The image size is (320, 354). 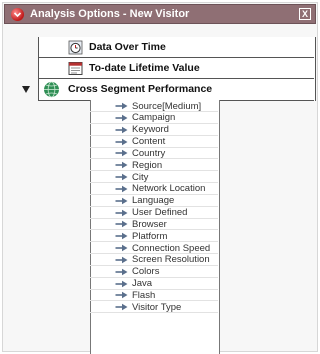 I want to click on segment-item: Source[Medium], so click(x=154, y=106).